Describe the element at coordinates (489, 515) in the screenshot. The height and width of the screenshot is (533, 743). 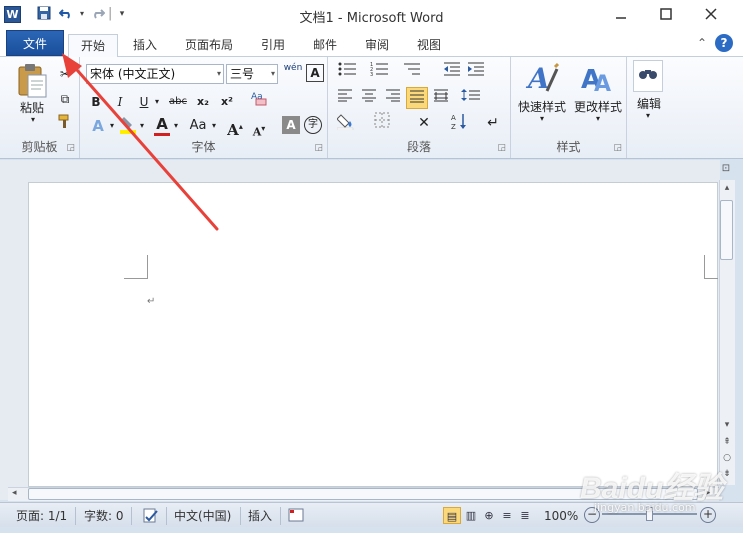
I see `web-layout-icon: ⊕` at that location.